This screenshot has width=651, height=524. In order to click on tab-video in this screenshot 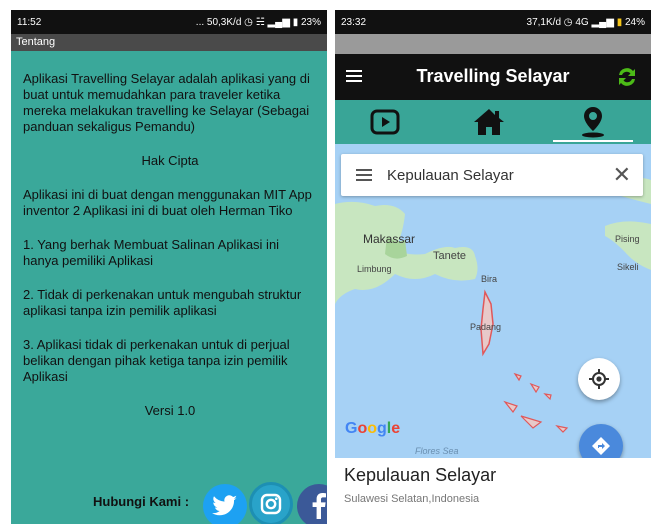, I will do `click(385, 122)`.